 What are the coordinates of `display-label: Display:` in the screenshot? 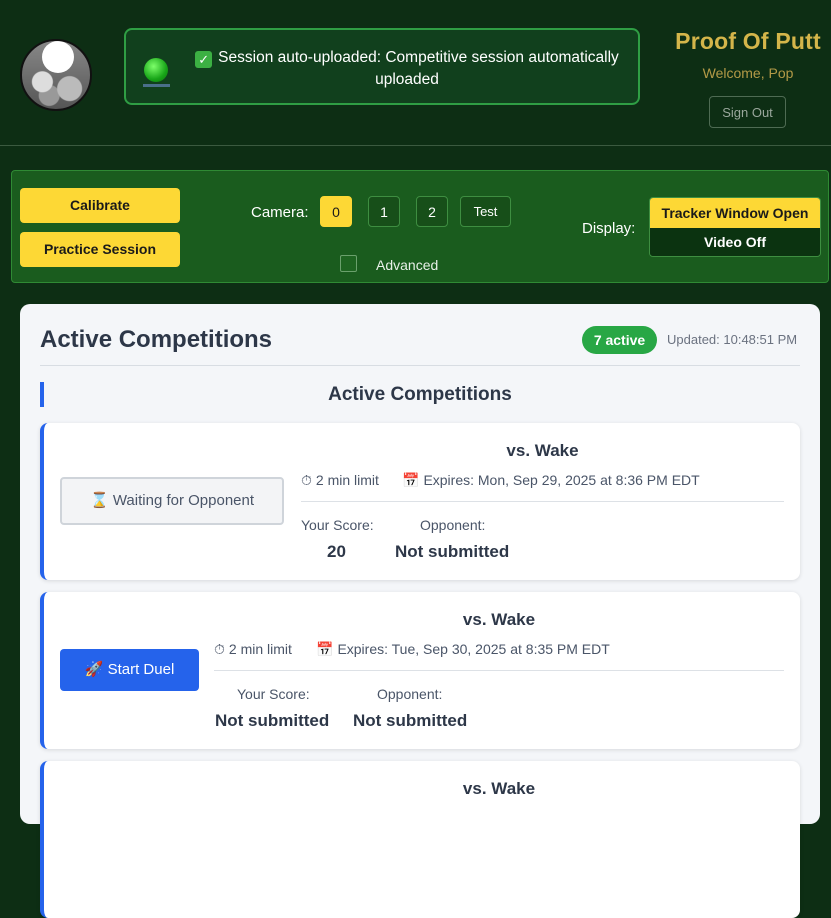 It's located at (609, 228).